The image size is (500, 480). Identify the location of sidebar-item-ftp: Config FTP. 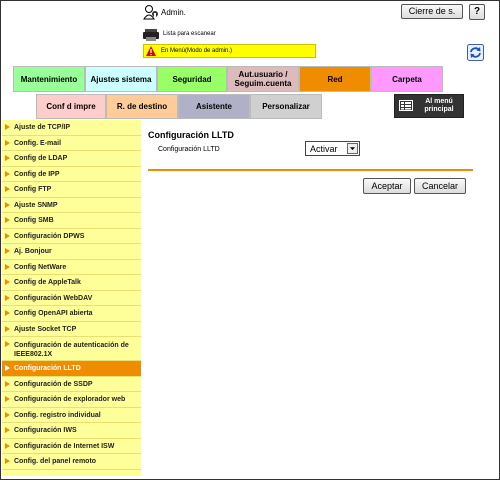
(71, 190).